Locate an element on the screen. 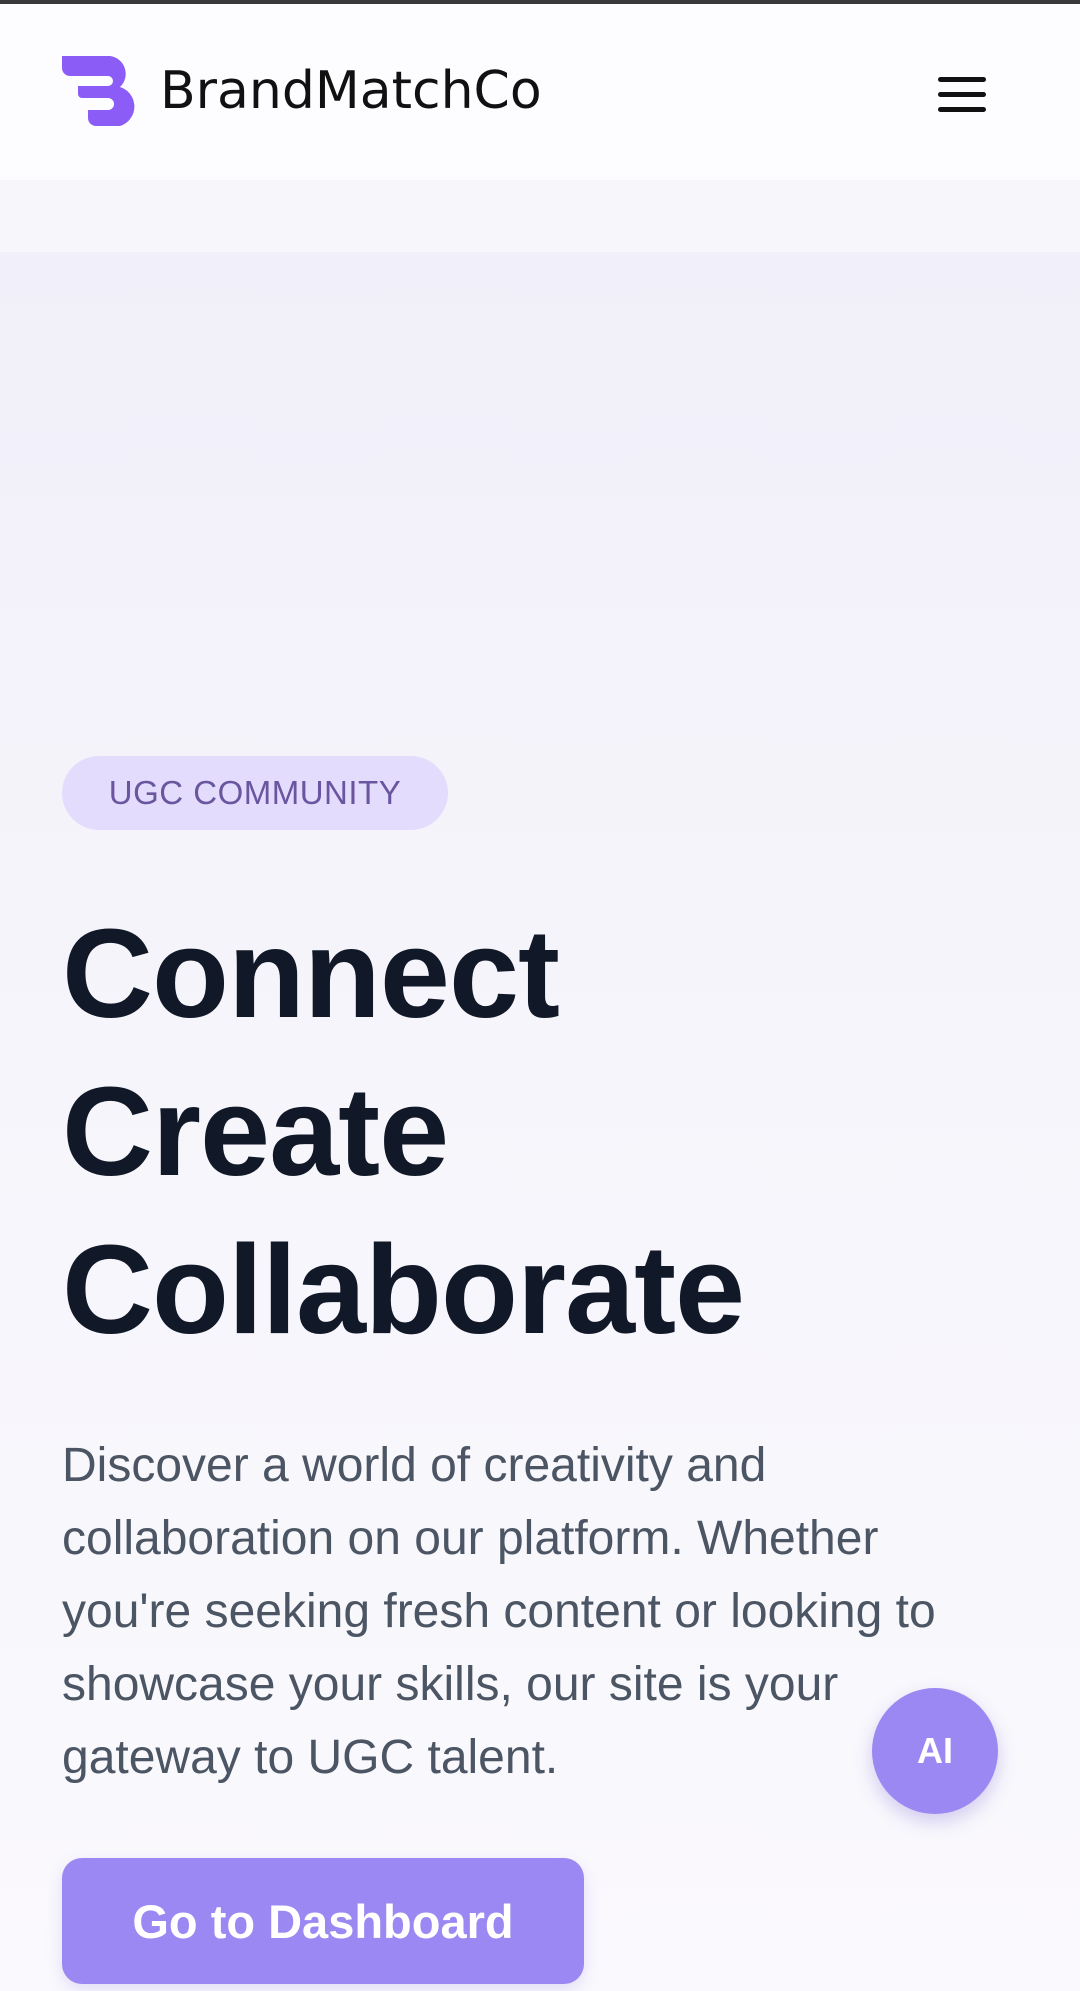  hero-title-line-collaborate: Collaborate is located at coordinates (403, 1289).